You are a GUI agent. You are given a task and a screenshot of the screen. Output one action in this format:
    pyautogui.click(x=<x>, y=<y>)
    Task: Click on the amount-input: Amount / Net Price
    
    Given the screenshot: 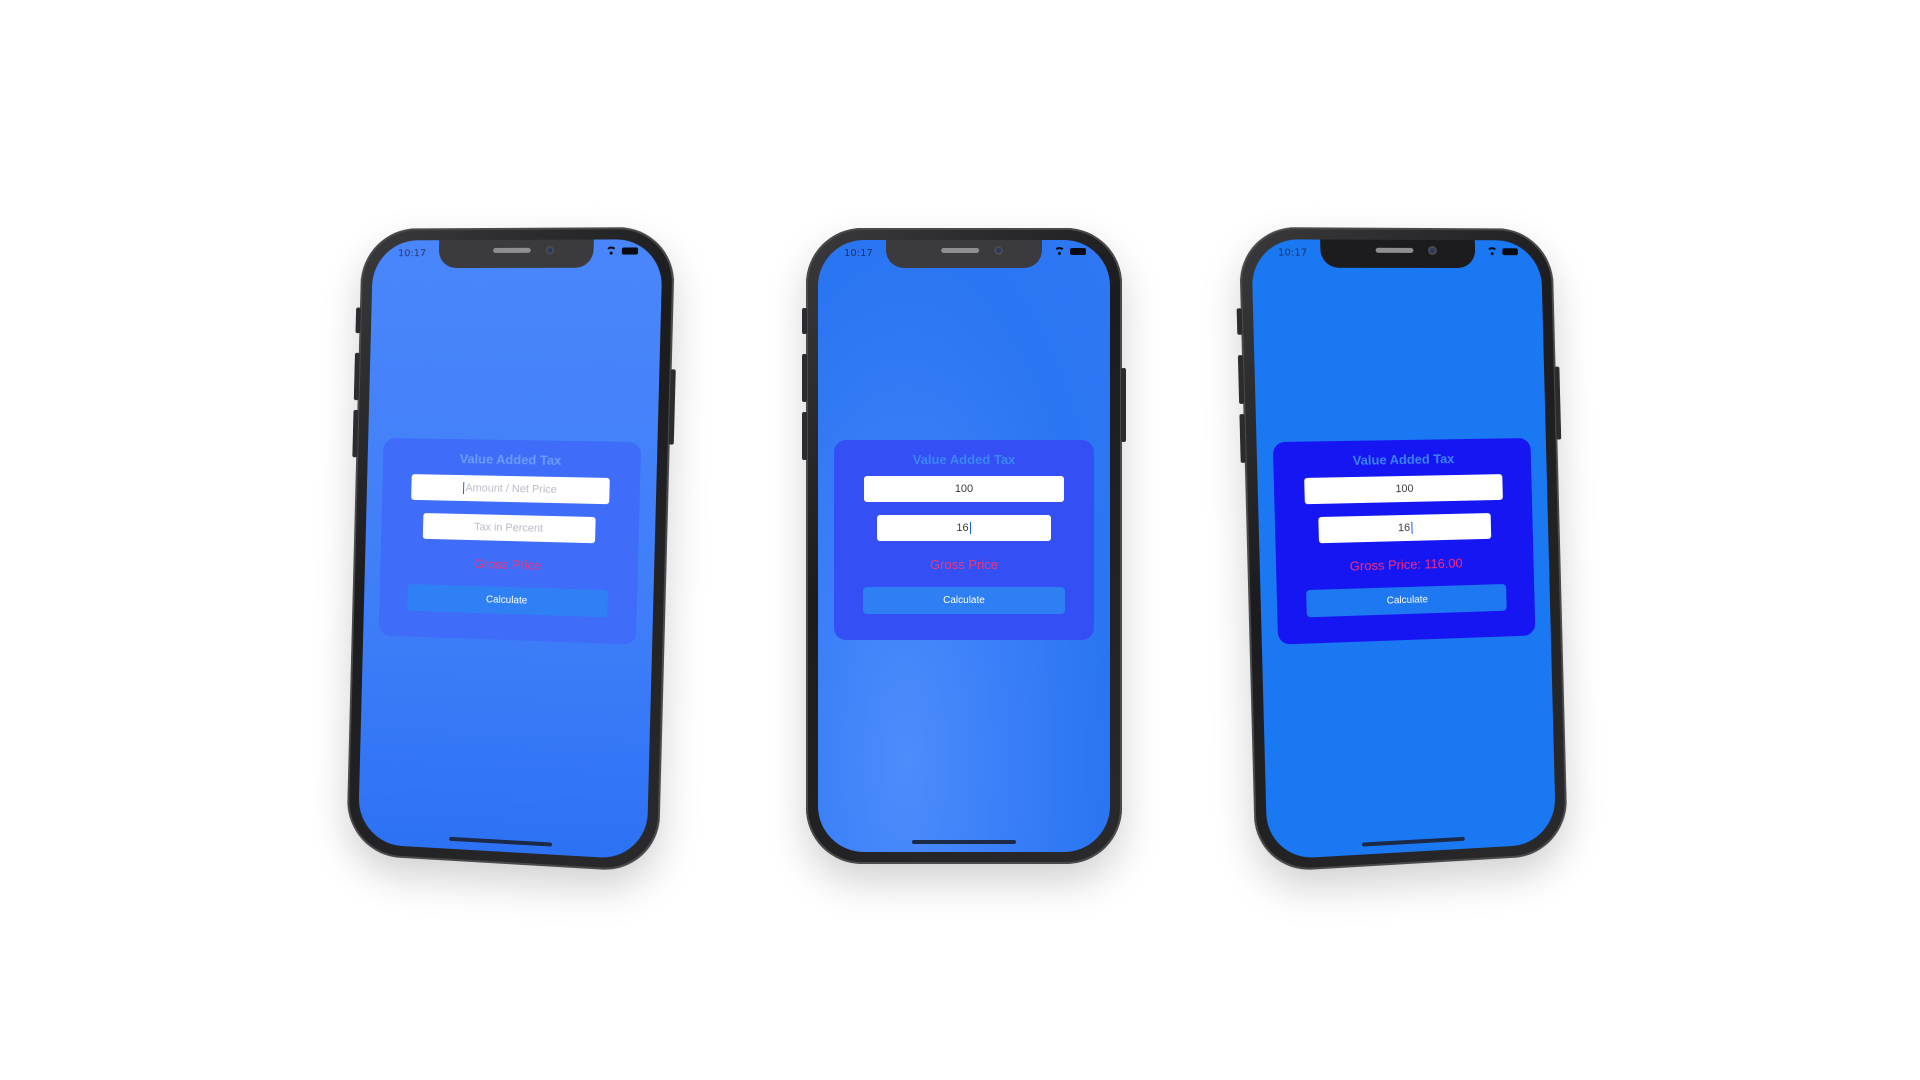 What is the action you would take?
    pyautogui.click(x=510, y=489)
    